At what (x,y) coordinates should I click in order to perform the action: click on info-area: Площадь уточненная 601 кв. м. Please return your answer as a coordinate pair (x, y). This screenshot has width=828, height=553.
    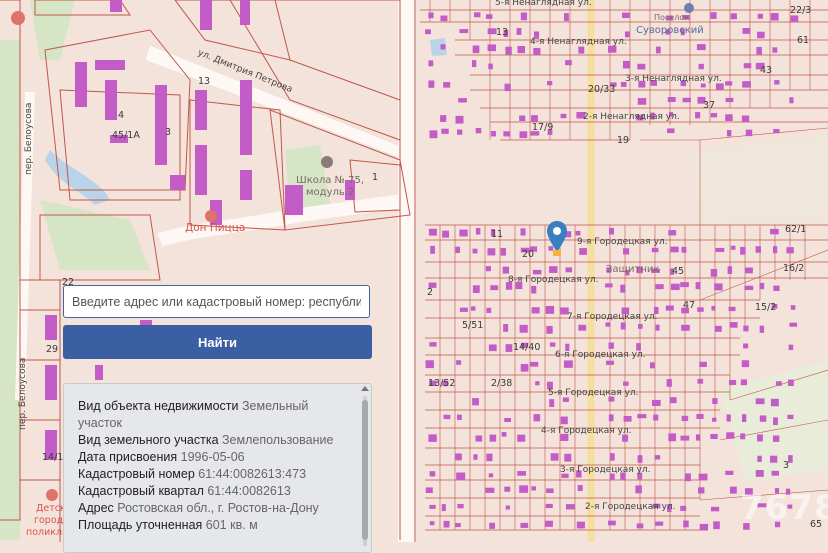
    Looking at the image, I should click on (209, 525).